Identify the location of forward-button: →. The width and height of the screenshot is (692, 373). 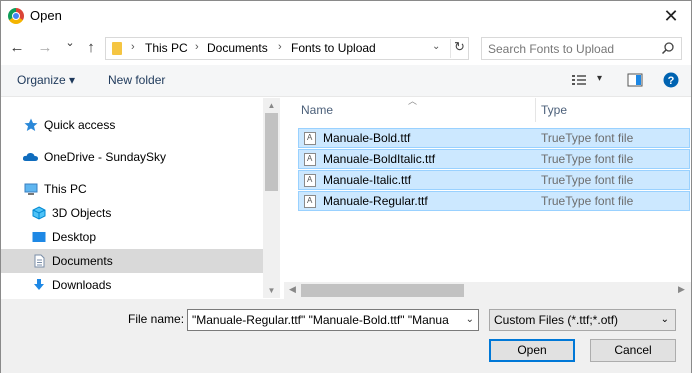
(45, 48).